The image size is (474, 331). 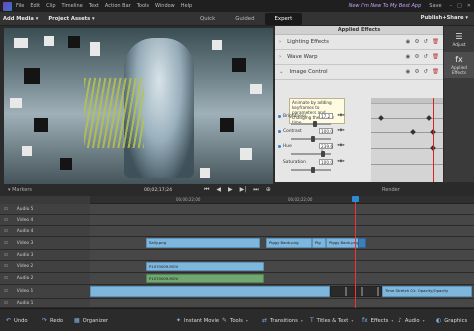 What do you see at coordinates (444, 18) in the screenshot?
I see `publish-share-button: Publish+Share ▾` at bounding box center [444, 18].